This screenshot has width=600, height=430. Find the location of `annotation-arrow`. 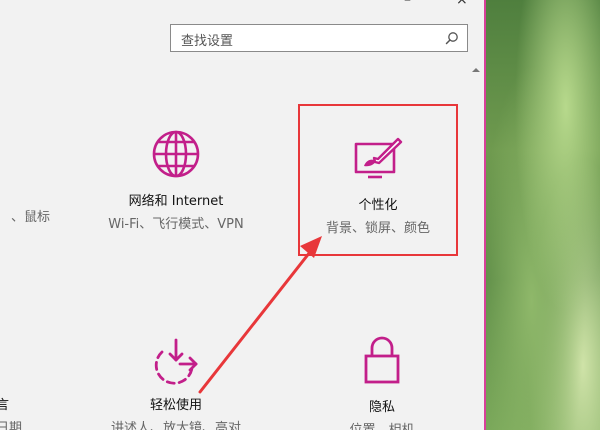

annotation-arrow is located at coordinates (260, 315).